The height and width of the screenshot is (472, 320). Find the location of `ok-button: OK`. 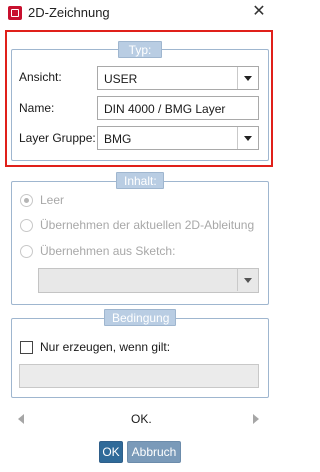

ok-button: OK is located at coordinates (111, 452).